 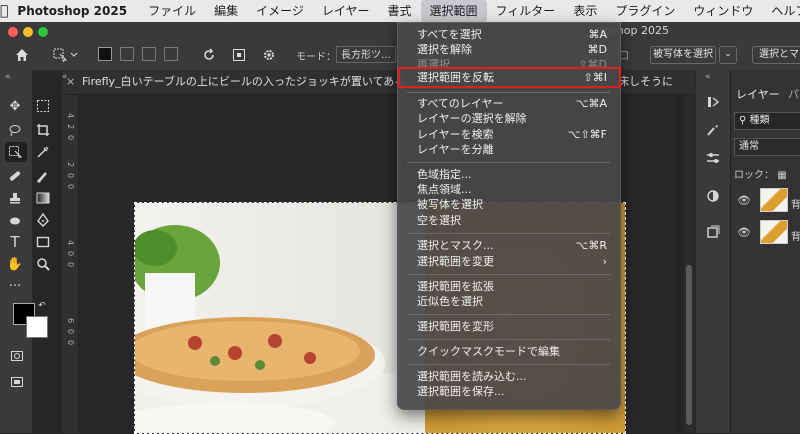 I want to click on settings-gear-icon, so click(x=269, y=55).